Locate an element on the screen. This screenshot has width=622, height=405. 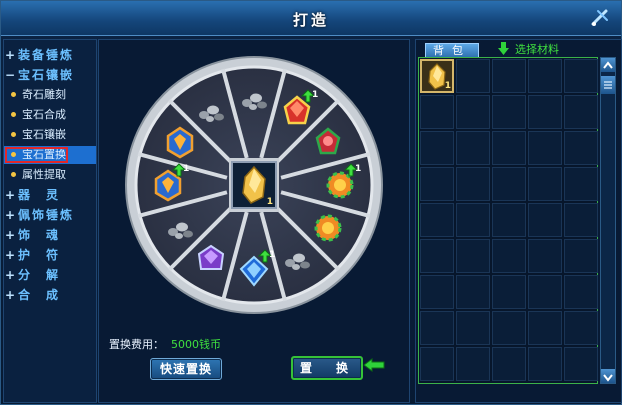
gem-slot-5: 1 is located at coordinates (255, 269).